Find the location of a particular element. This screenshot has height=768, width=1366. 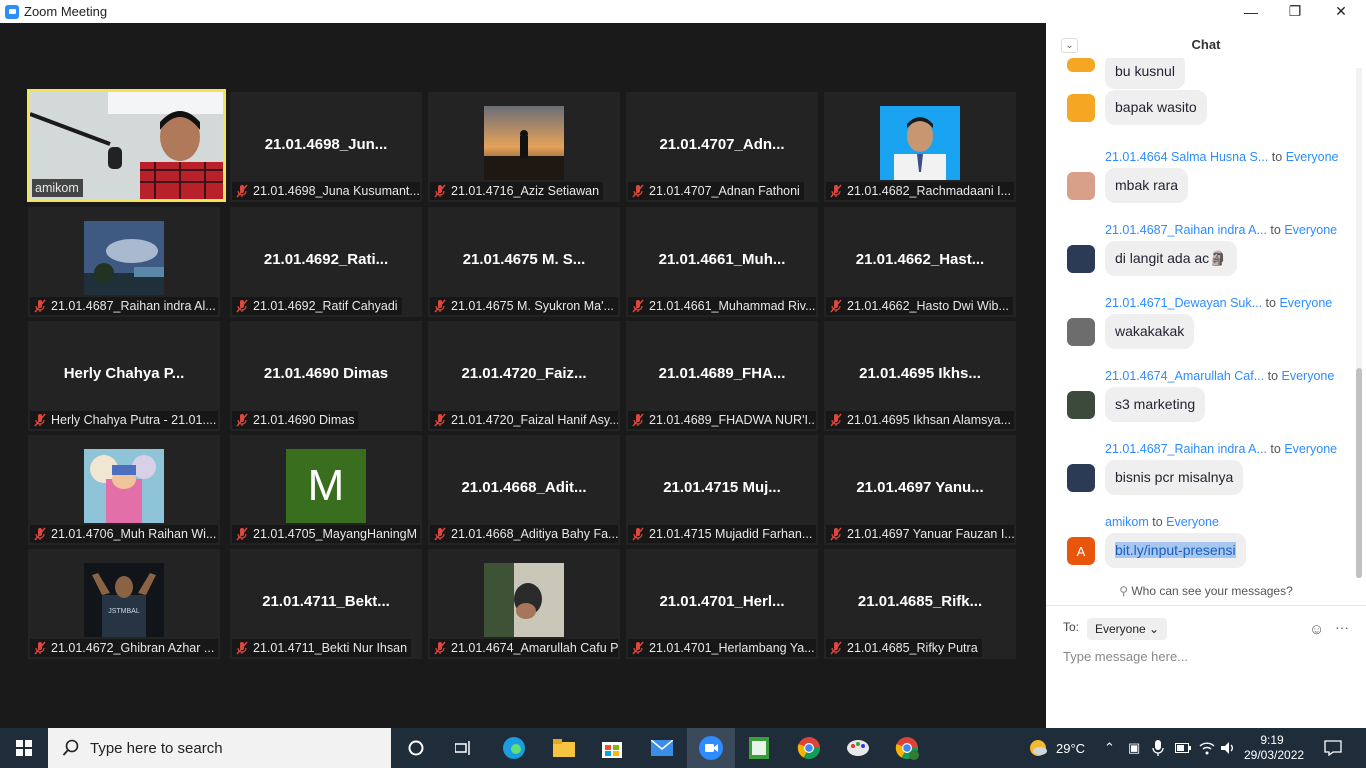

avatar: A is located at coordinates (1081, 551).